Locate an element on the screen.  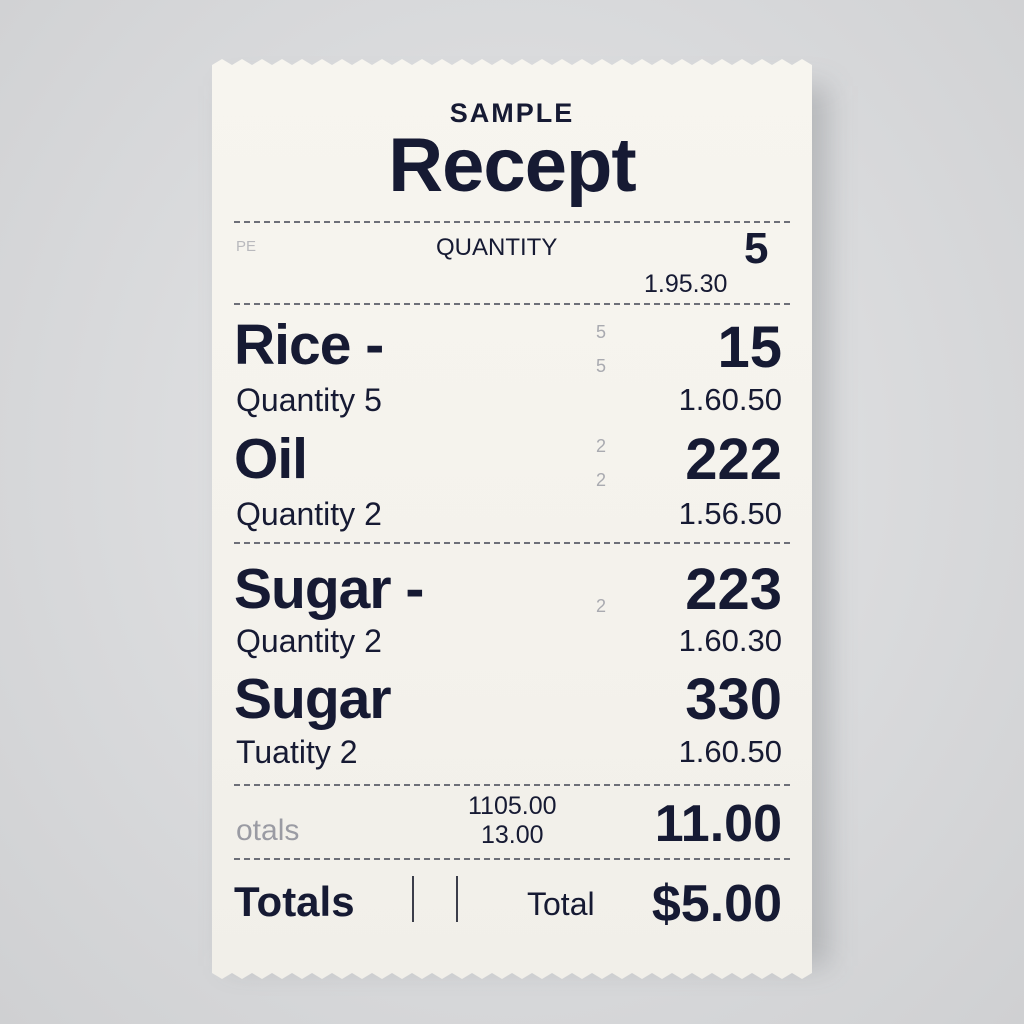
subtotal-amounts: 1105.00 13.00 is located at coordinates (512, 821).